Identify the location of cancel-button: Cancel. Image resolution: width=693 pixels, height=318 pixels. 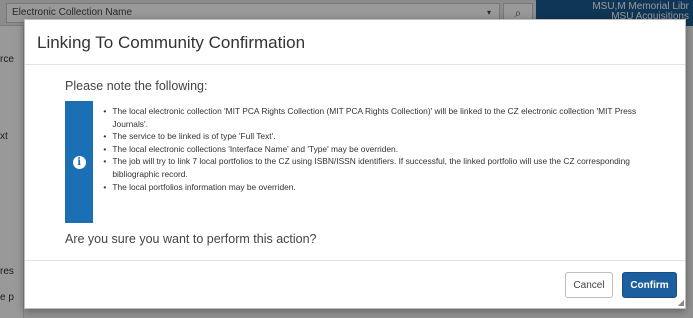
(589, 285).